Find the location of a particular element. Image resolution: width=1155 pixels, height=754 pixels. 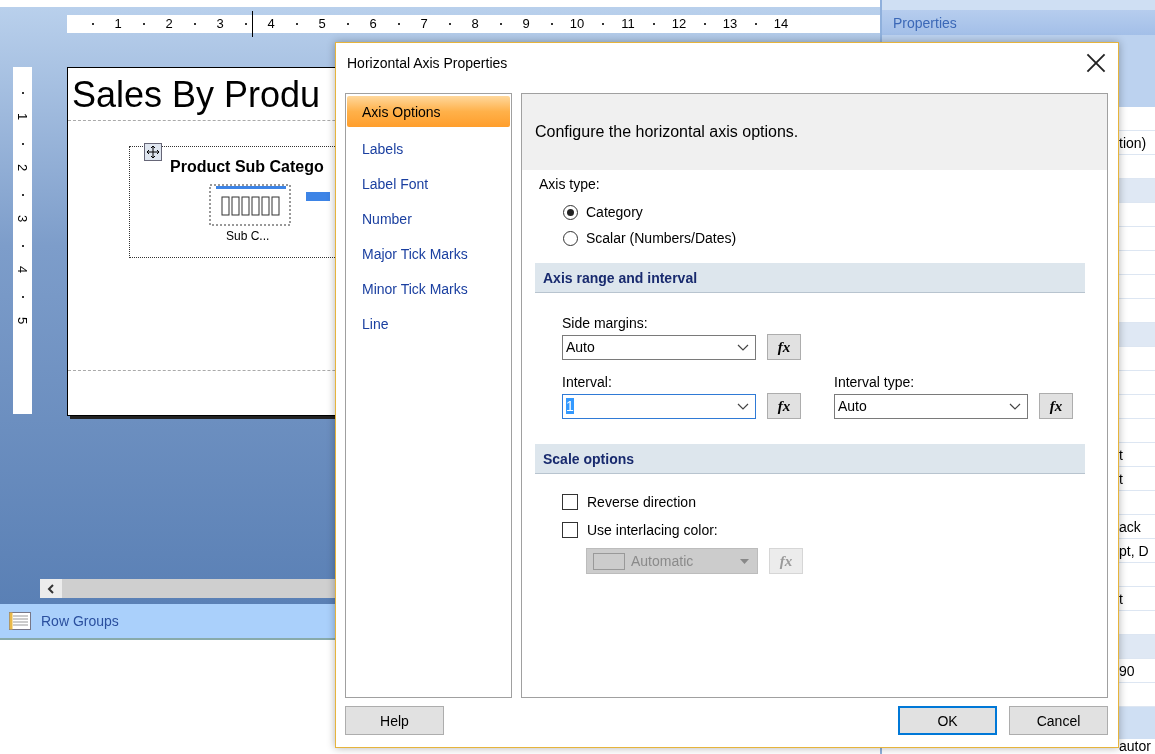

properties-title: Properties is located at coordinates (1018, 22).